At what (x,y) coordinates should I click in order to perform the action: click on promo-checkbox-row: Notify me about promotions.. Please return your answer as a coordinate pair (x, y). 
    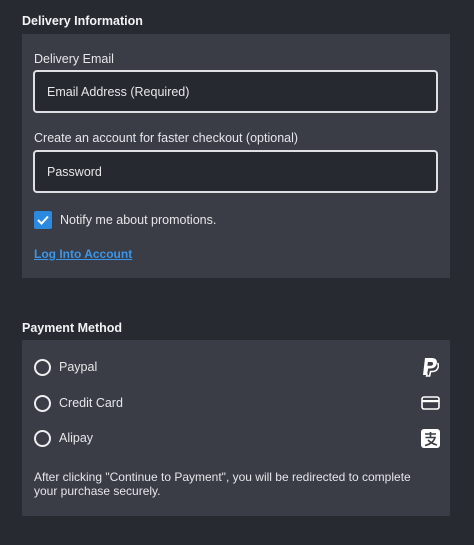
    Looking at the image, I should click on (125, 220).